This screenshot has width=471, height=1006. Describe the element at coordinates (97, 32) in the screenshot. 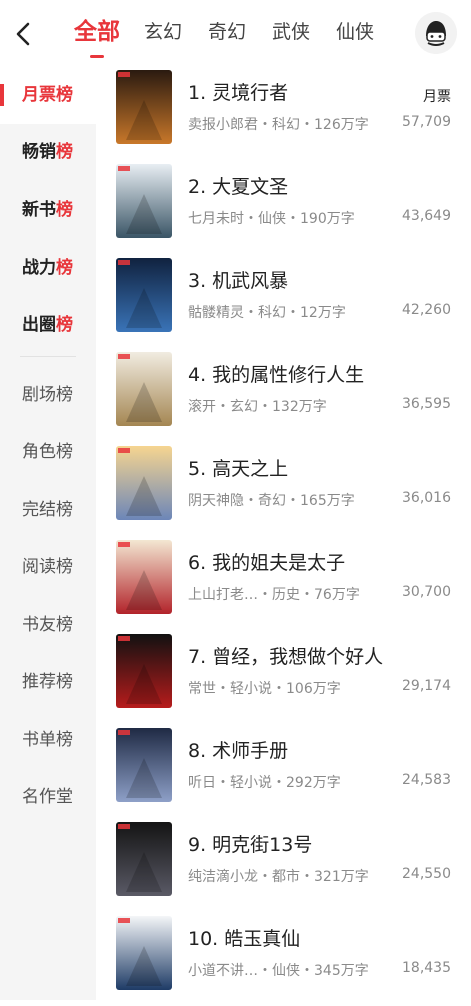

I see `tab-all: 全部` at that location.